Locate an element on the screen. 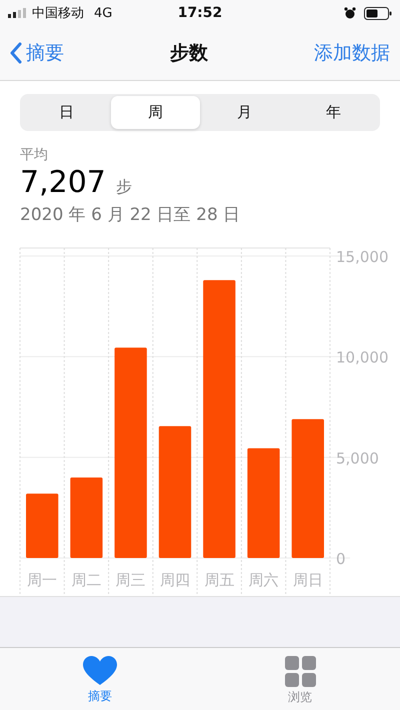 Image resolution: width=400 pixels, height=710 pixels. axis-label: 15,000 is located at coordinates (362, 257).